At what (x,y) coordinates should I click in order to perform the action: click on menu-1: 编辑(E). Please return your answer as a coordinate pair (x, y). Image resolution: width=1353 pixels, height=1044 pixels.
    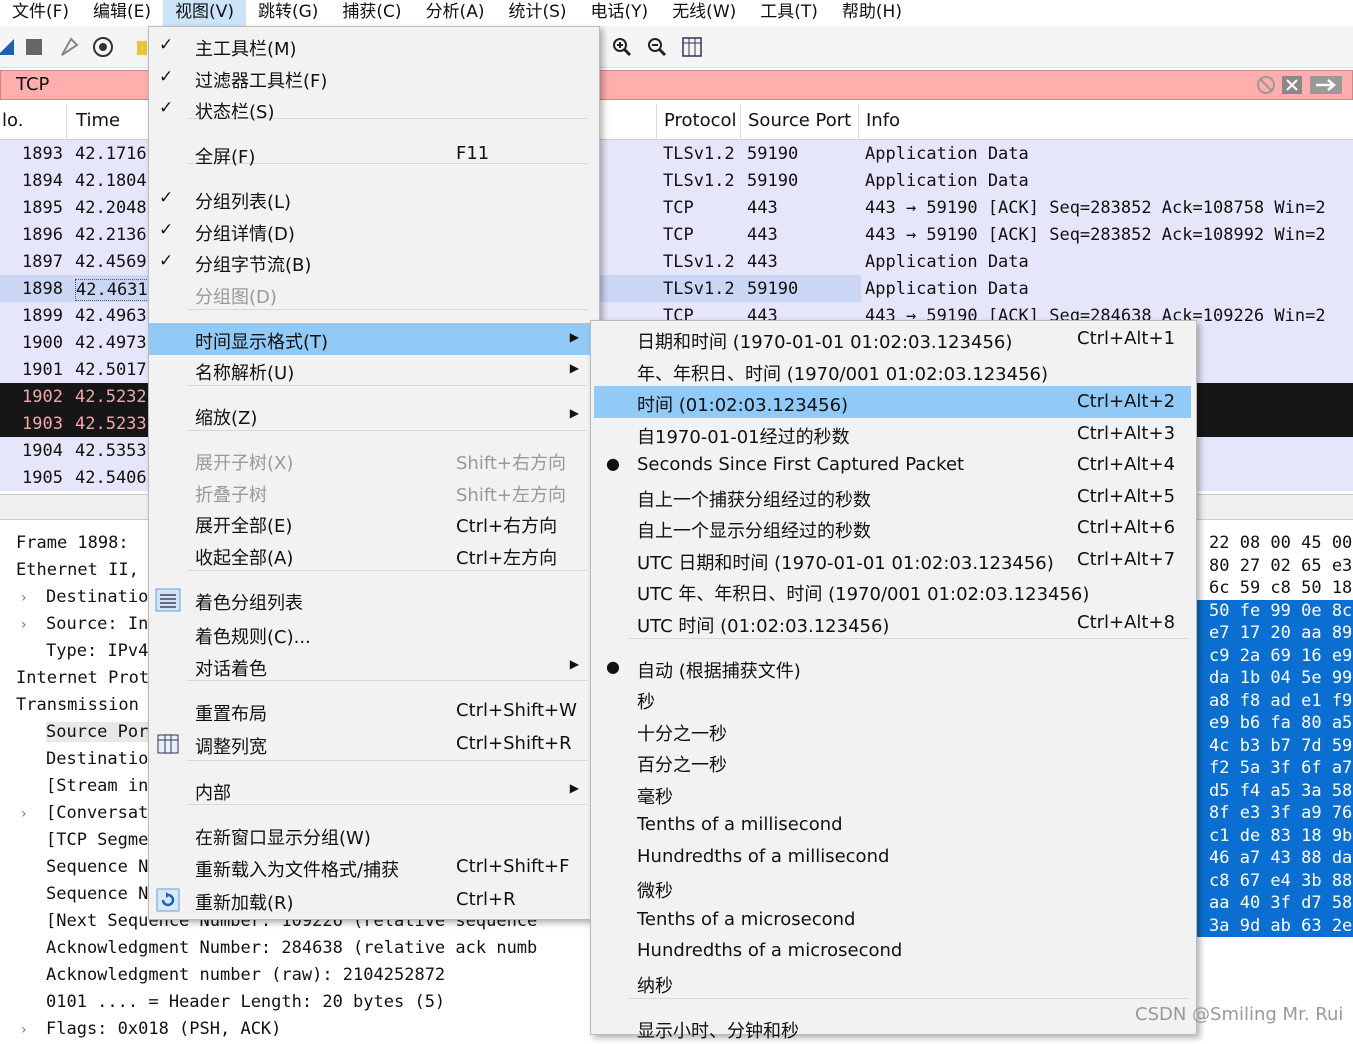
    Looking at the image, I should click on (122, 13).